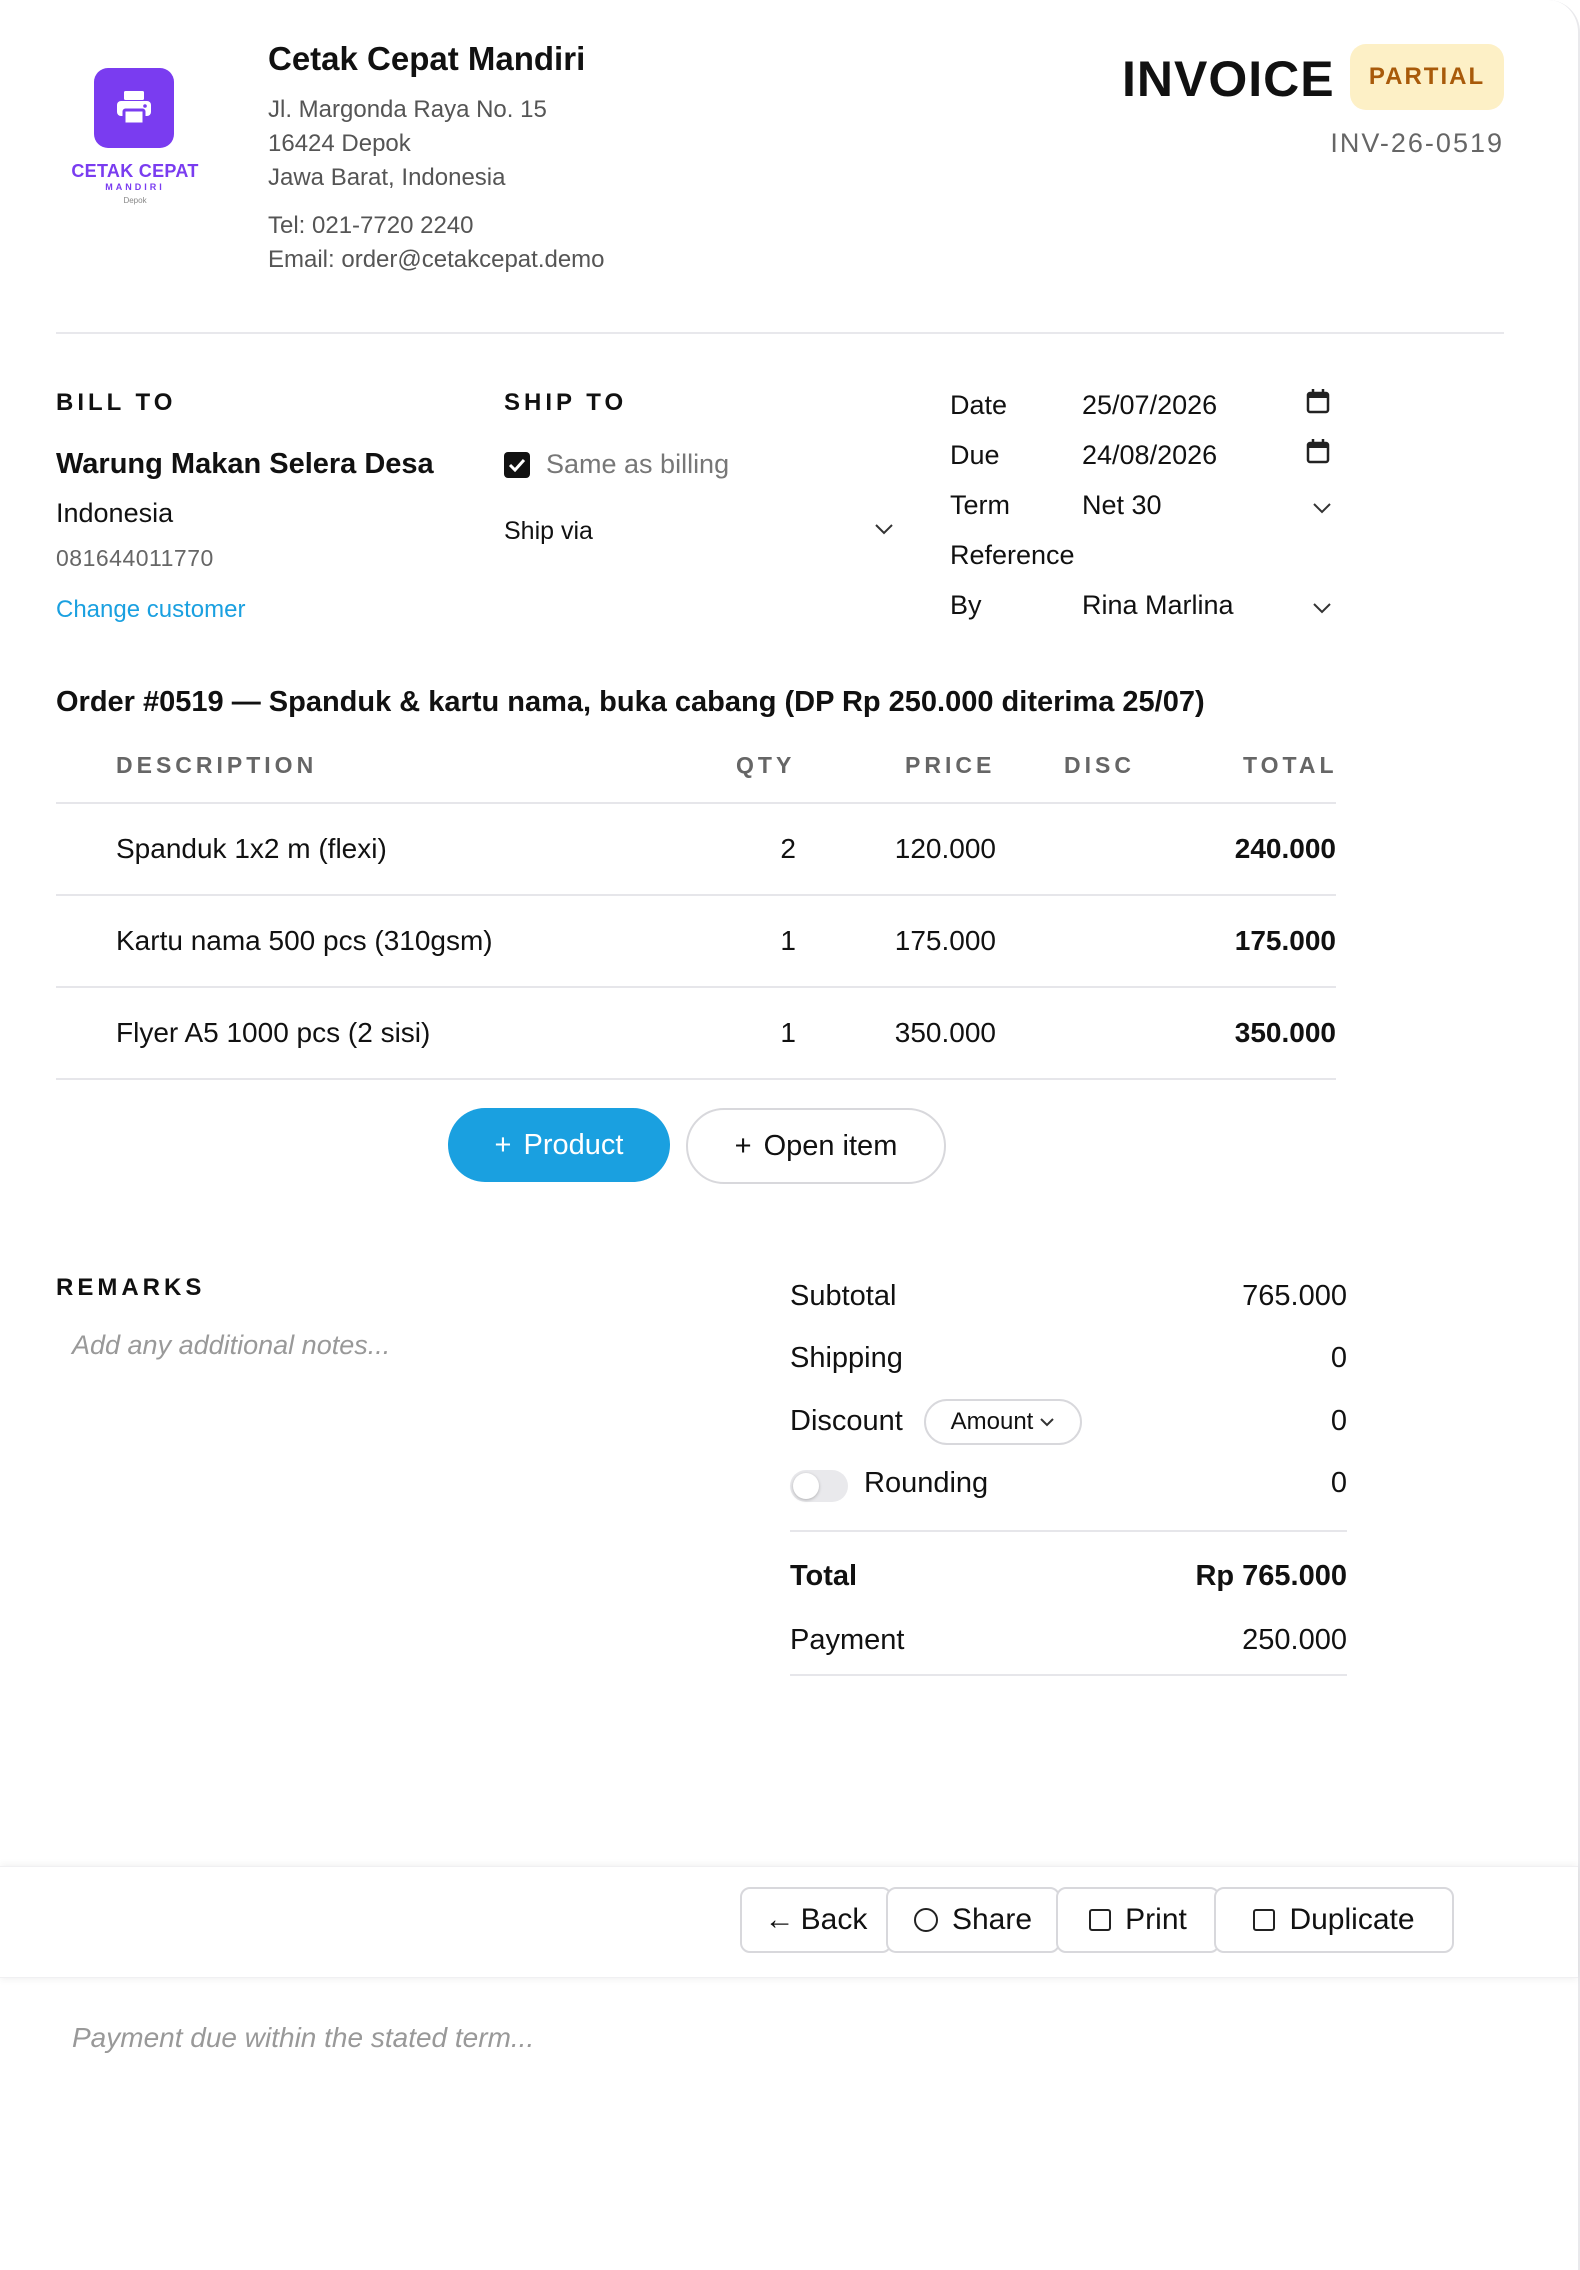 The width and height of the screenshot is (1580, 2270). I want to click on due-label: Due, so click(975, 455).